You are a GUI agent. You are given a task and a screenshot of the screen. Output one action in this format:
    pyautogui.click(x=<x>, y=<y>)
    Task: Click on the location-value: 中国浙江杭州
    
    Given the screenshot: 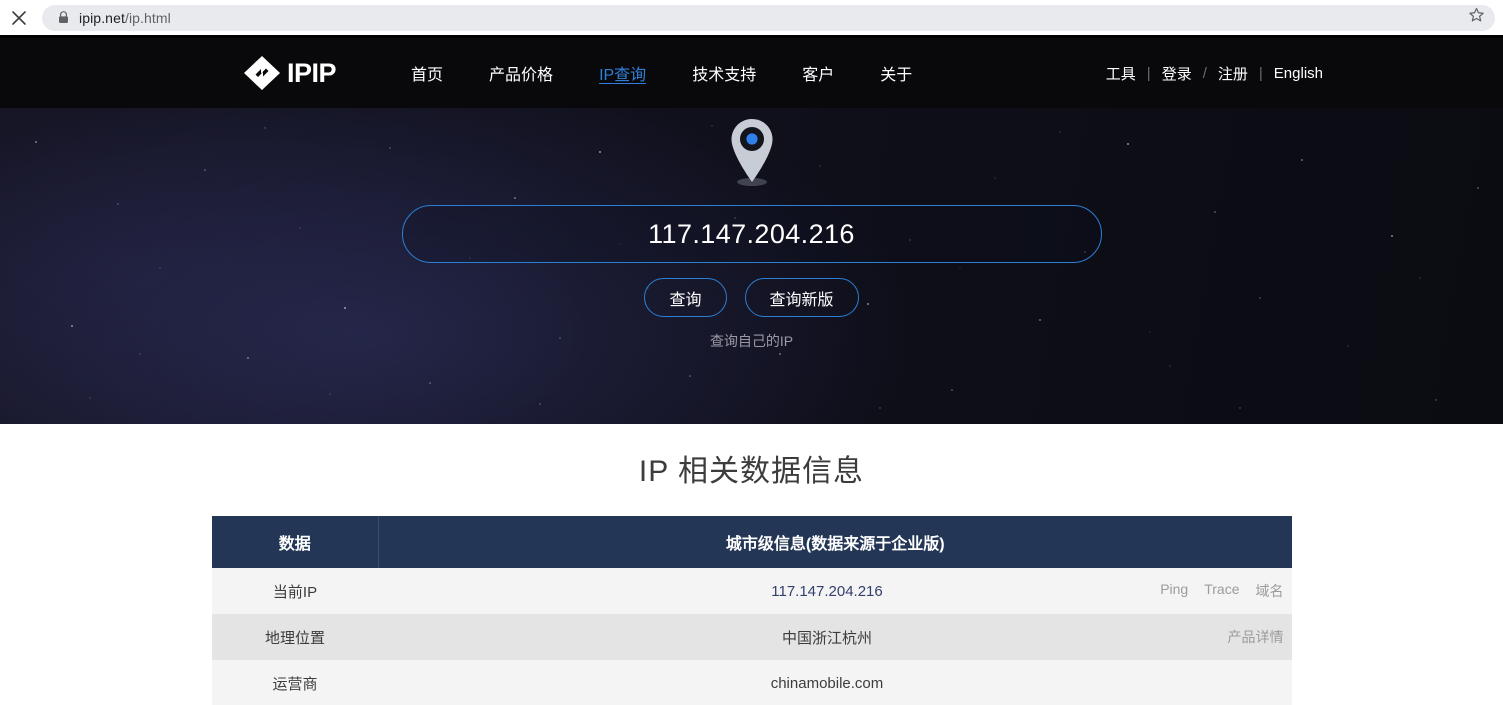 What is the action you would take?
    pyautogui.click(x=826, y=638)
    